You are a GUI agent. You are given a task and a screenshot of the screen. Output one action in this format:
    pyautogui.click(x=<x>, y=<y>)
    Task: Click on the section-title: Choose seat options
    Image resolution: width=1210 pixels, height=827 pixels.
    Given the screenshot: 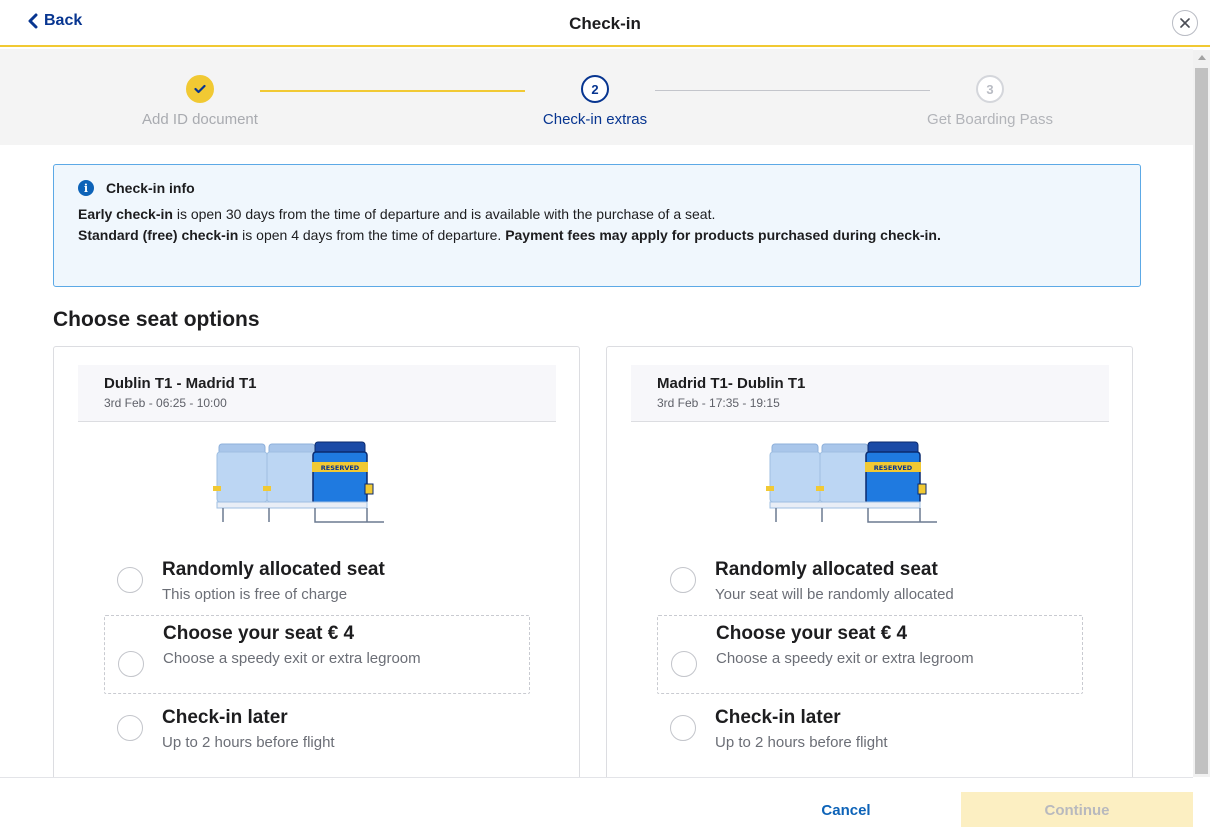 What is the action you would take?
    pyautogui.click(x=156, y=319)
    